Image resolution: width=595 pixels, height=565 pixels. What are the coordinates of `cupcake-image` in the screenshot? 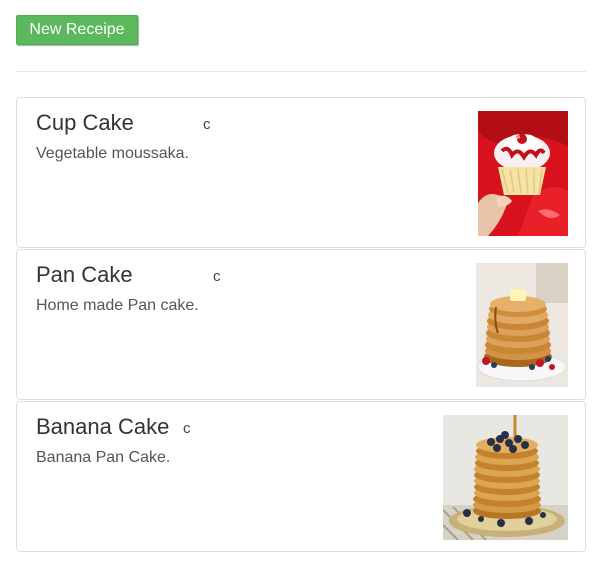 It's located at (523, 173).